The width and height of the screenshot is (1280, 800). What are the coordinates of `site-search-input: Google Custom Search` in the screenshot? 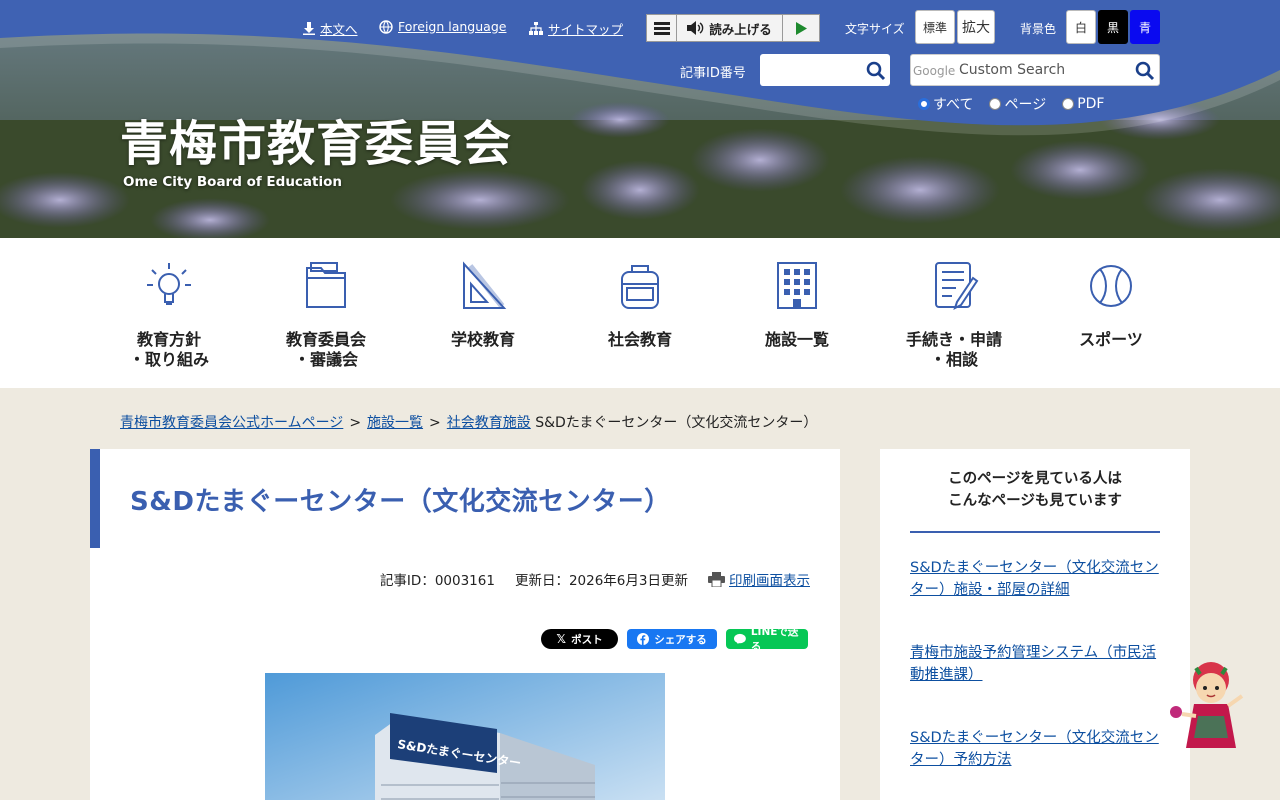 It's located at (1035, 70).